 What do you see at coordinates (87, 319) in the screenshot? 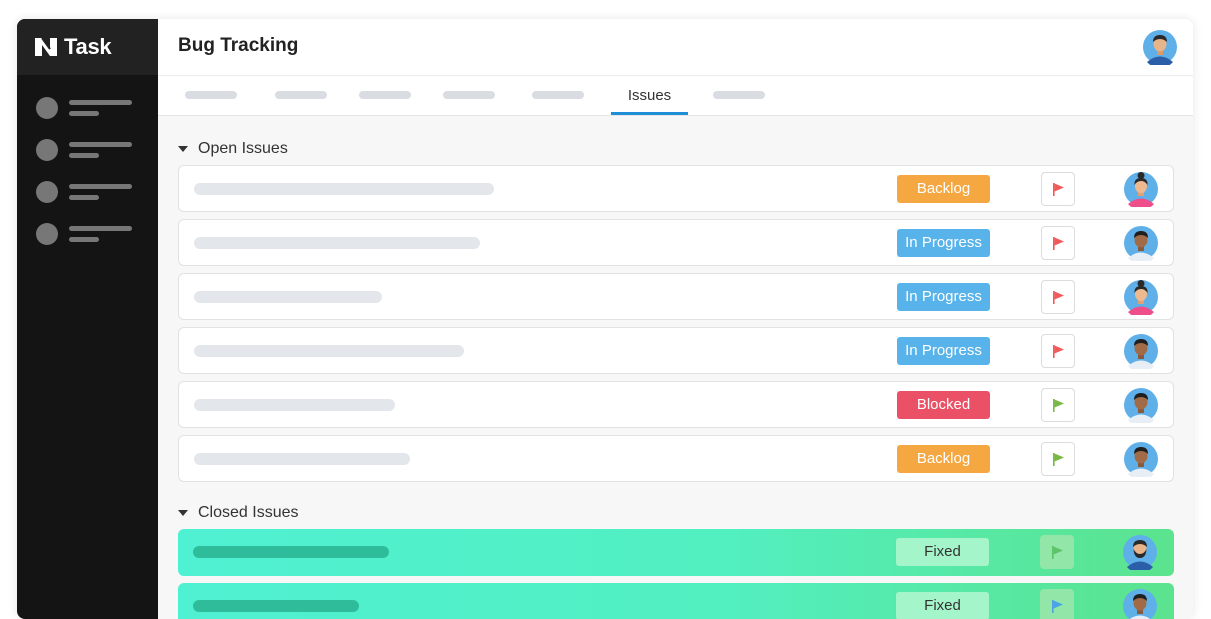
I see `sidebar: Task` at bounding box center [87, 319].